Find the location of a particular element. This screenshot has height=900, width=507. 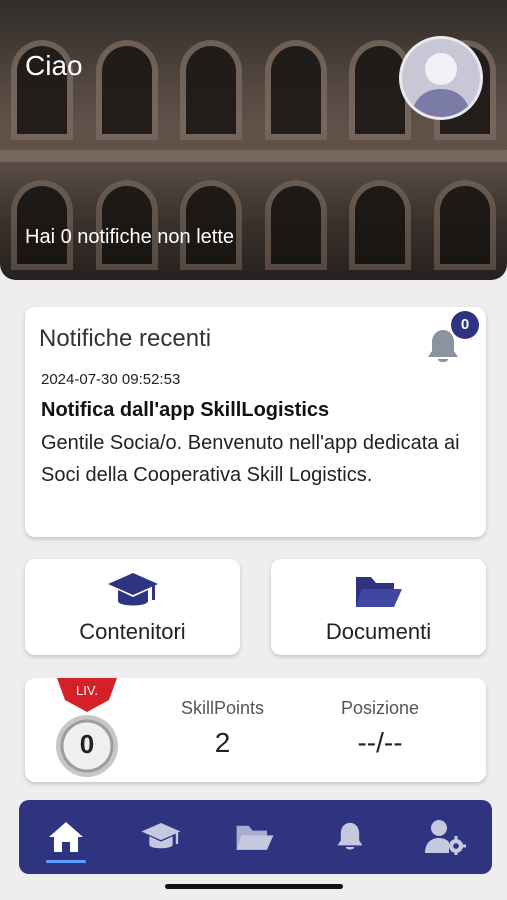

nav-documents is located at coordinates (255, 837).